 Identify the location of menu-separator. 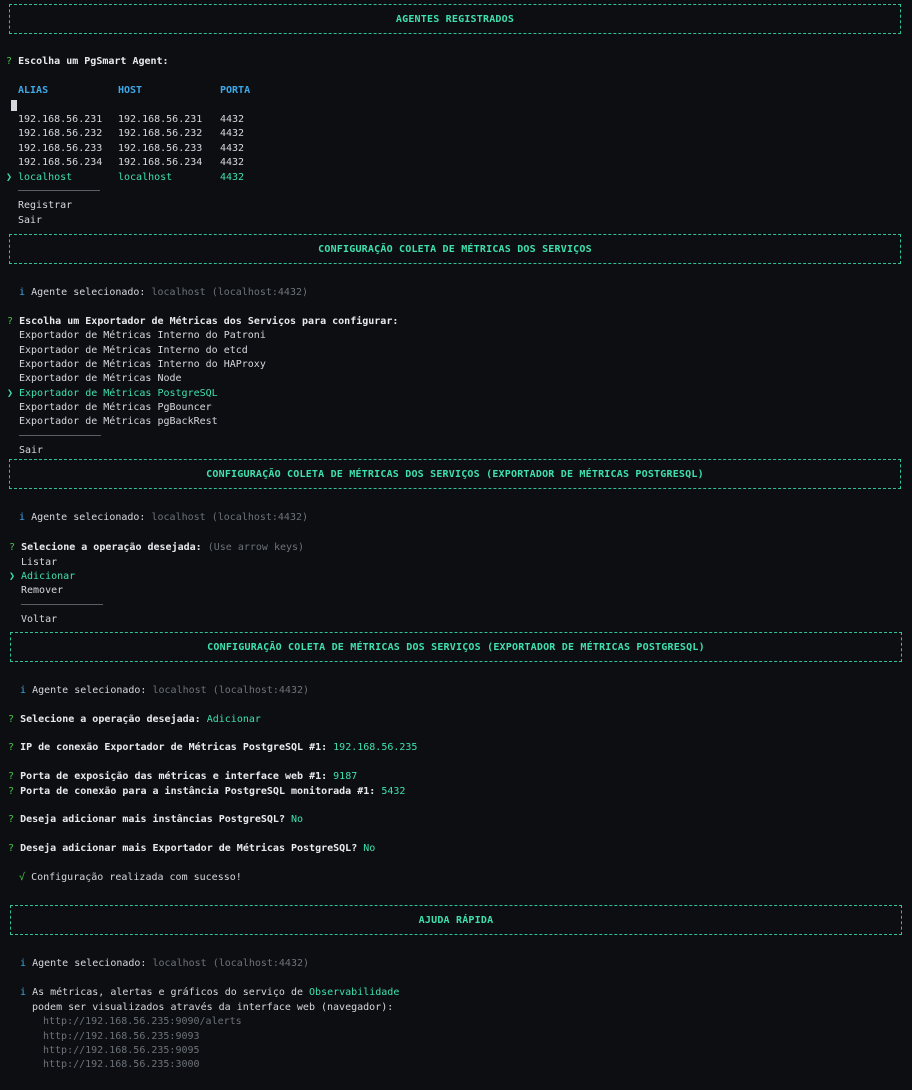
(60, 435).